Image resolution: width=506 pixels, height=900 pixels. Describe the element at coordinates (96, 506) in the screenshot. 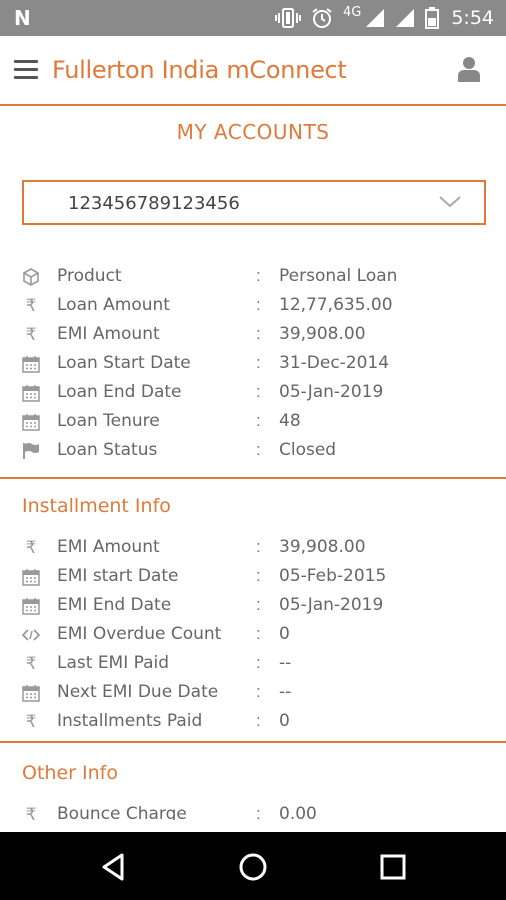

I see `installment-info-title: Installment Info` at that location.